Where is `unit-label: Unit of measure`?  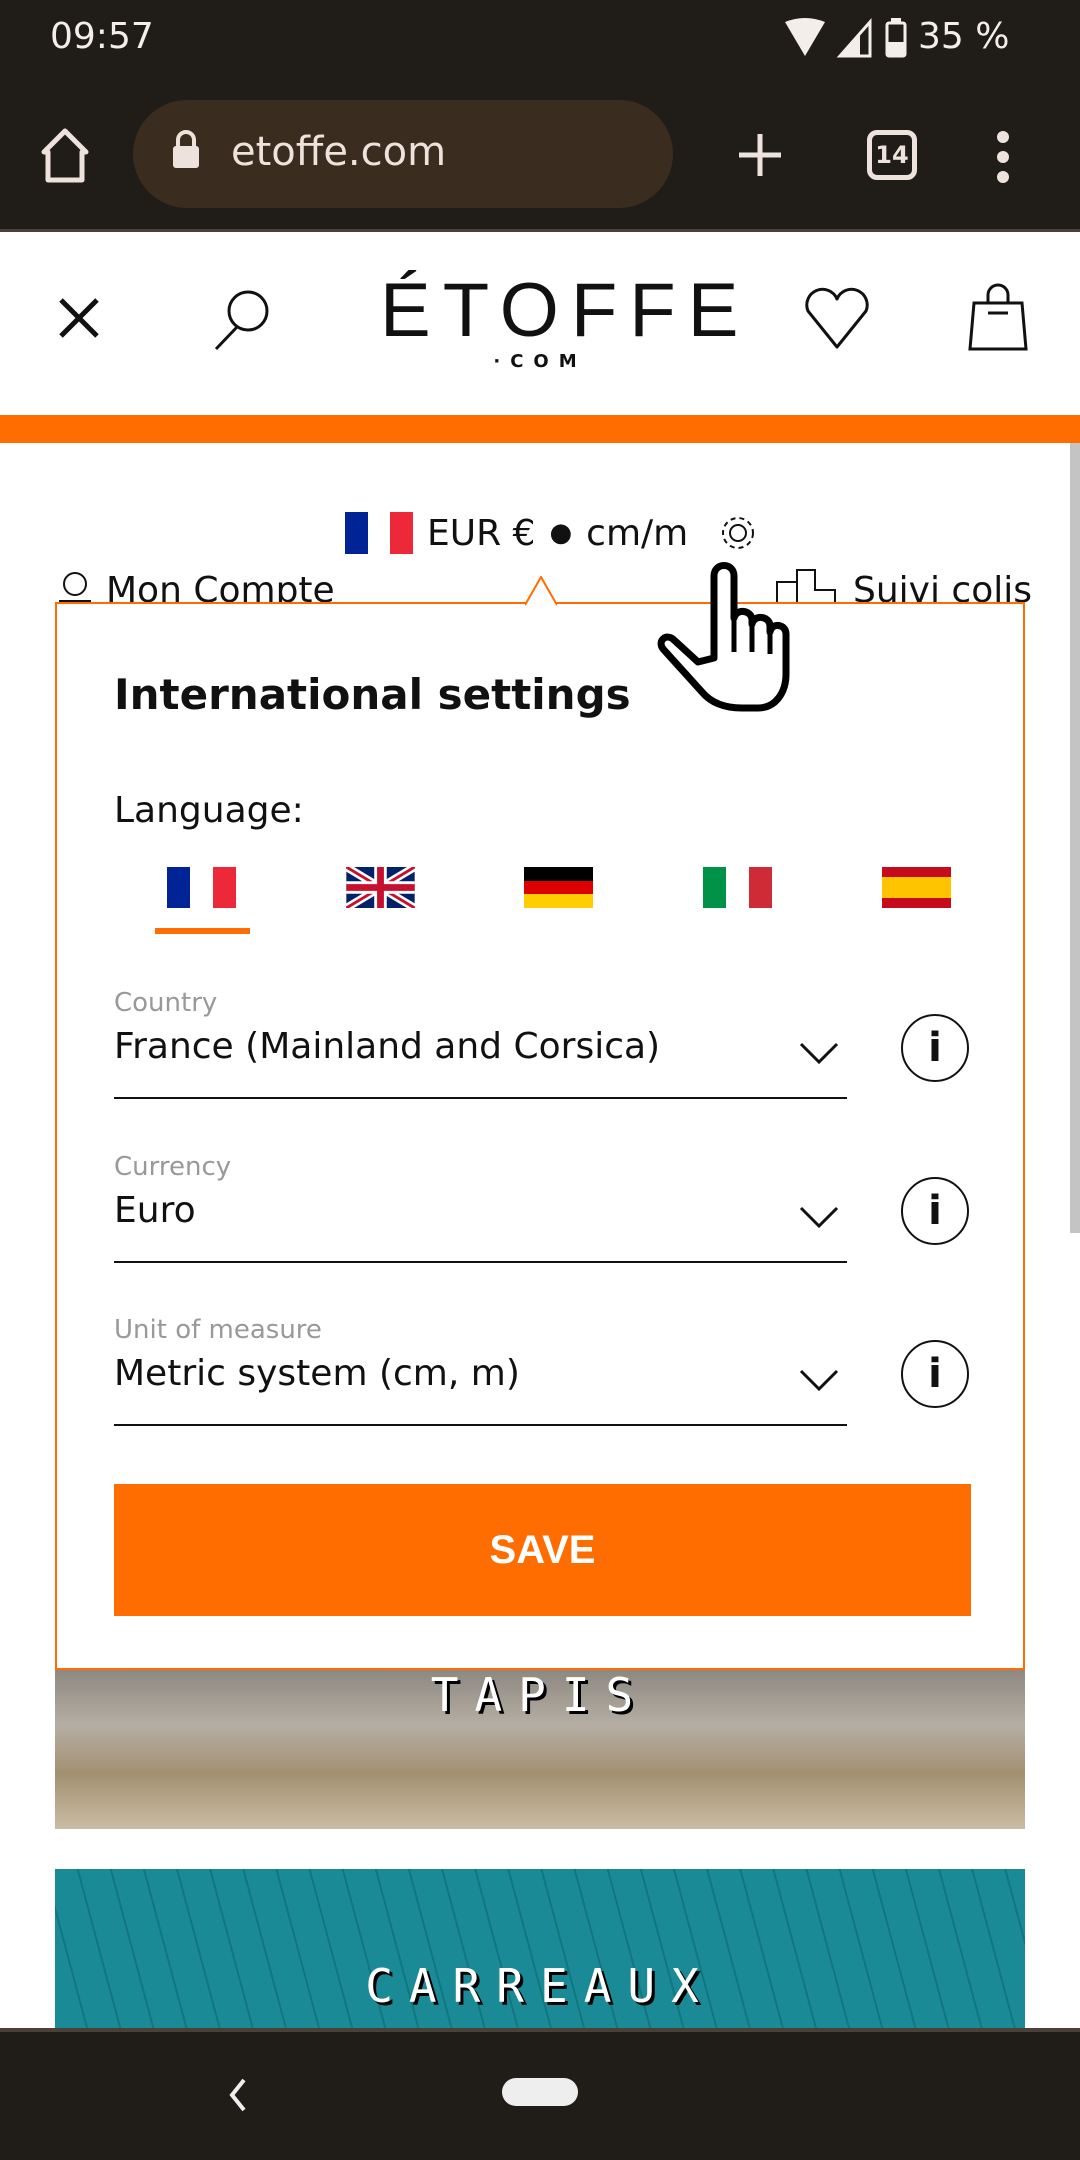
unit-label: Unit of measure is located at coordinates (218, 1330).